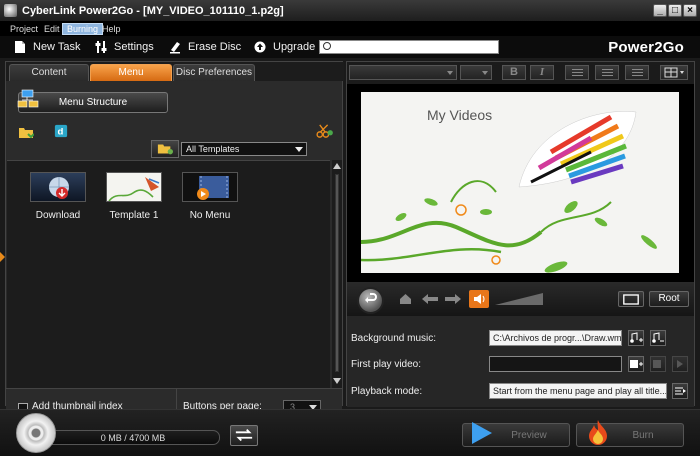  I want to click on play-icon, so click(680, 364).